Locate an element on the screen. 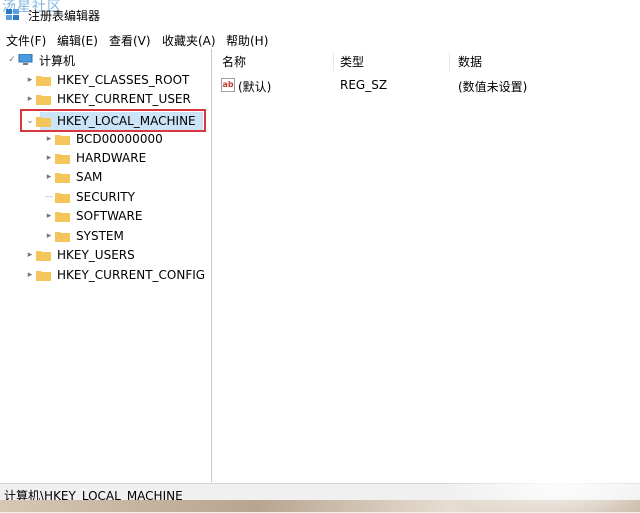 This screenshot has width=640, height=513. tree-label: SOFTWARE is located at coordinates (109, 216).